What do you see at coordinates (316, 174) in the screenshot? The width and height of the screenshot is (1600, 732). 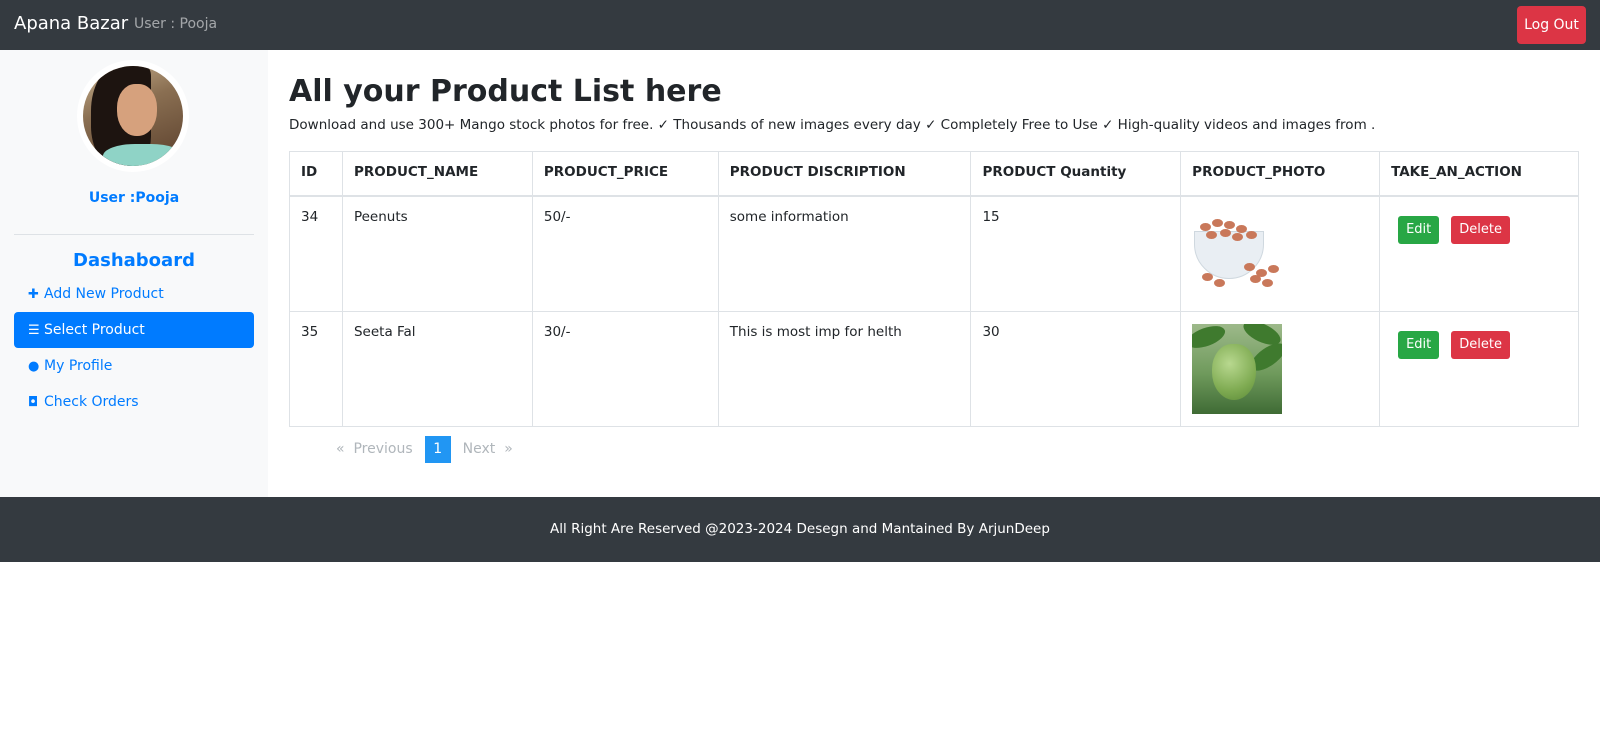 I see `column-header-id: ID` at bounding box center [316, 174].